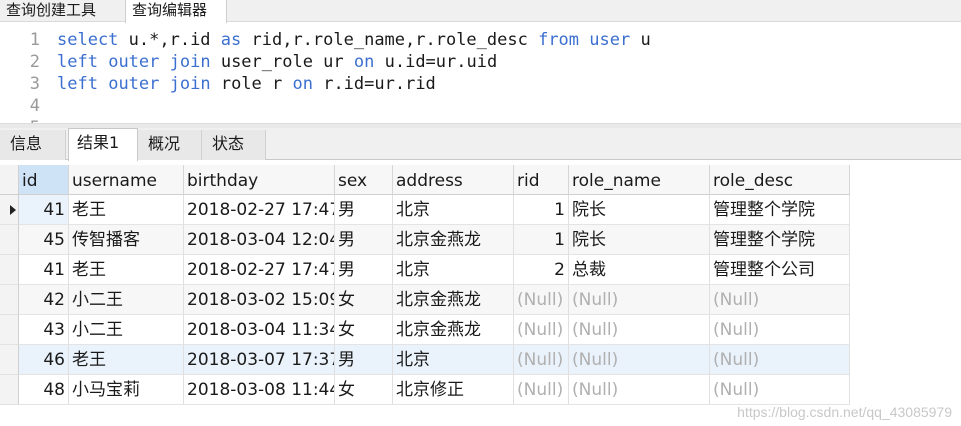  Describe the element at coordinates (190, 62) in the screenshot. I see `sql-keyword: join` at that location.